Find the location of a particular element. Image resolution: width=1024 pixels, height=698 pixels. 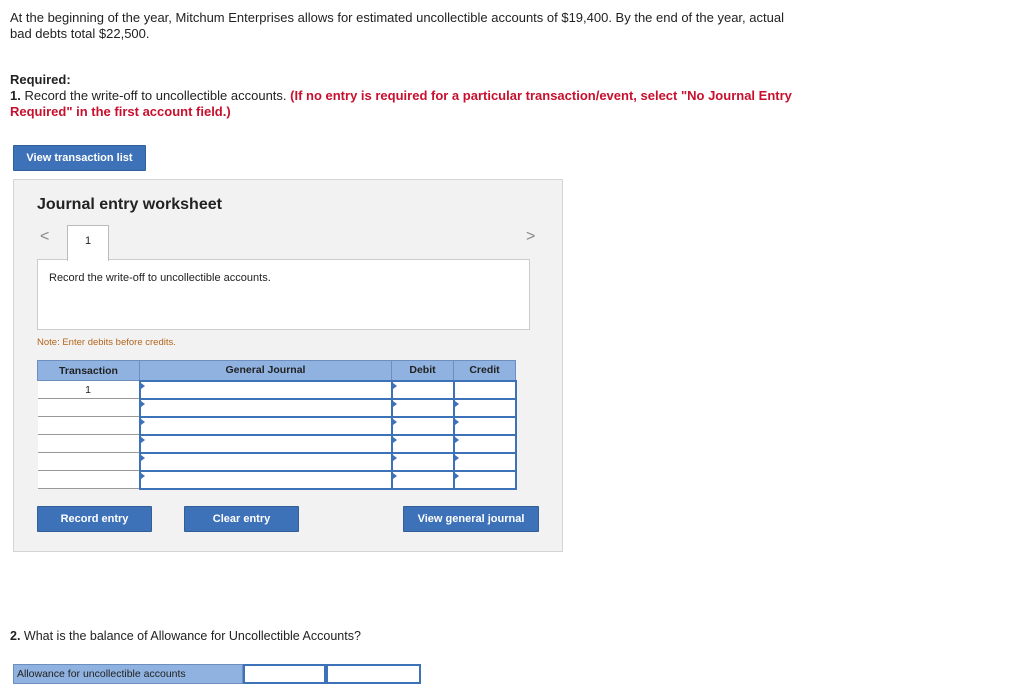

tab-entry-1: 1 is located at coordinates (88, 243).